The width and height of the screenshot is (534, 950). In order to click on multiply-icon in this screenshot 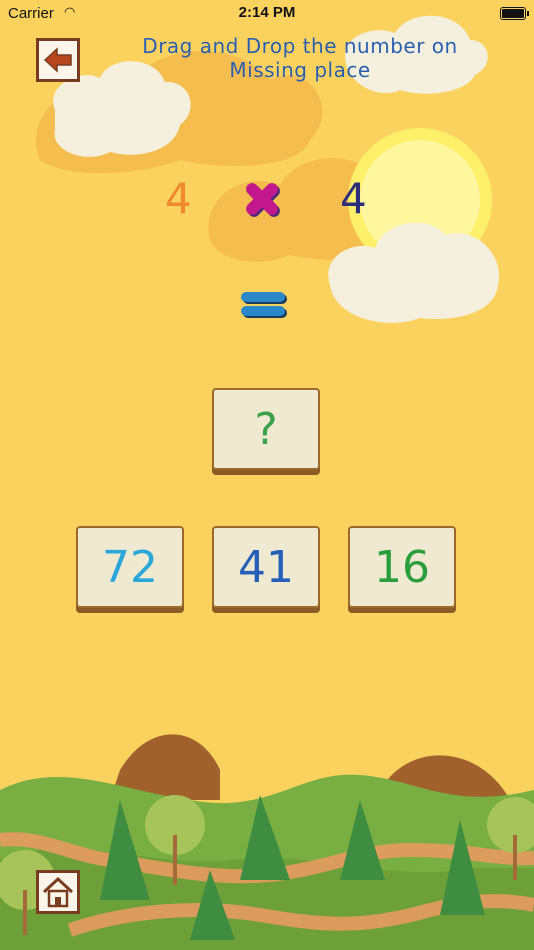, I will do `click(263, 200)`.